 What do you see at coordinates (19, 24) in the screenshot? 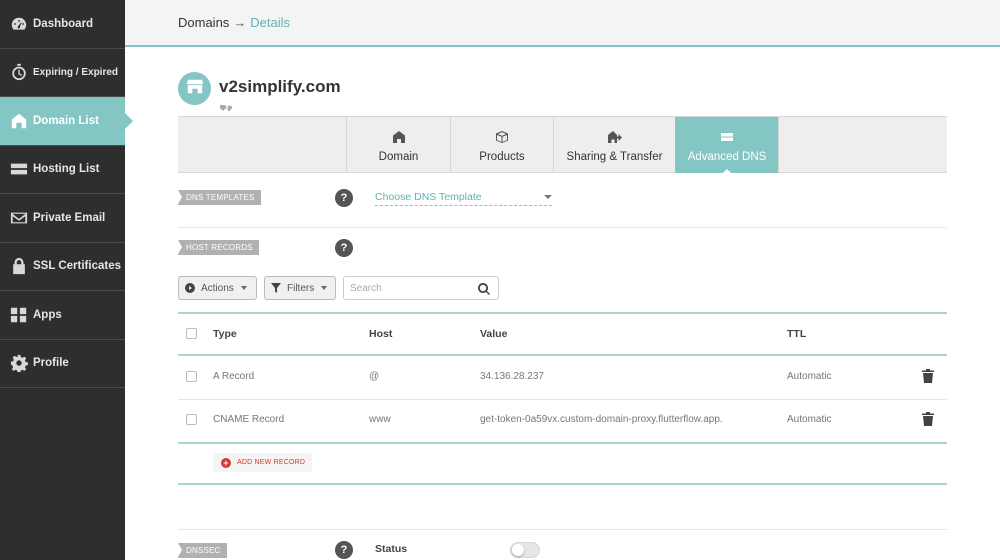
I see `dashboard-gauge-icon` at bounding box center [19, 24].